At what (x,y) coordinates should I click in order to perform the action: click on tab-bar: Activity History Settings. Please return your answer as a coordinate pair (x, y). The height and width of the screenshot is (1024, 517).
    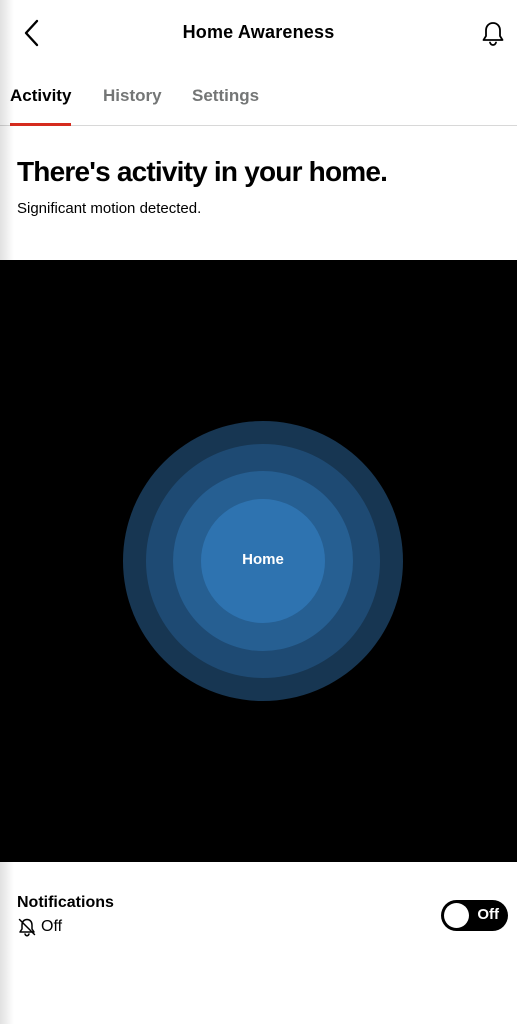
    Looking at the image, I should click on (258, 100).